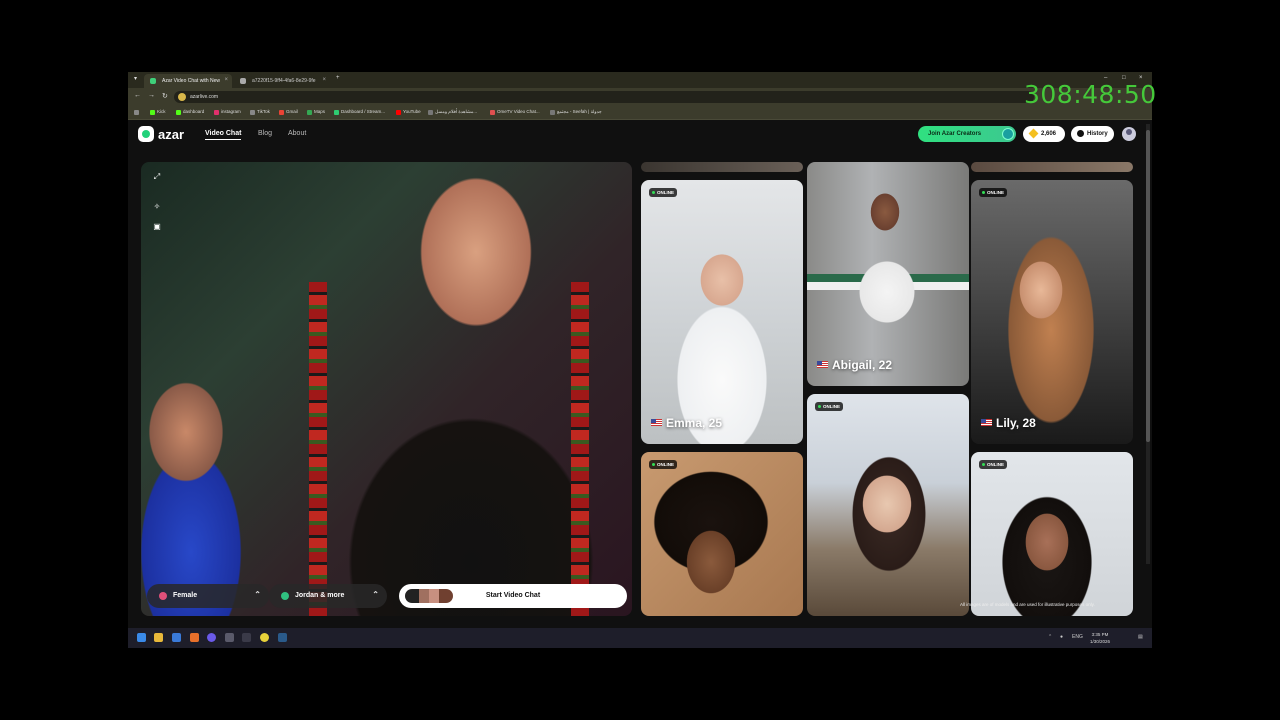 This screenshot has height=720, width=1280. I want to click on logo-text: azar, so click(171, 134).